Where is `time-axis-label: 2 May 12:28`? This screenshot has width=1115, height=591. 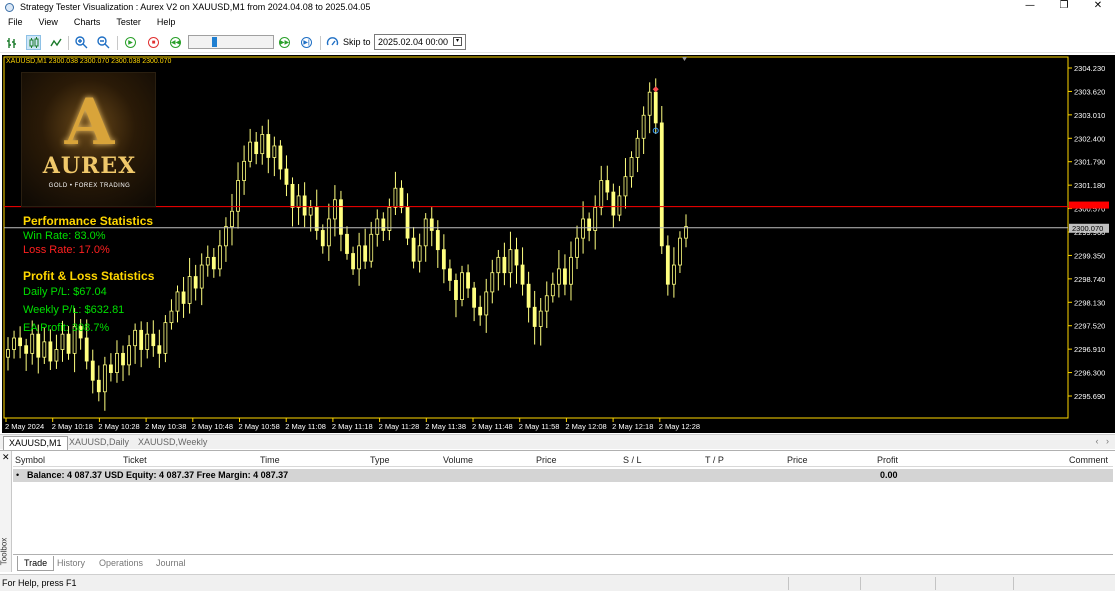
time-axis-label: 2 May 12:28 is located at coordinates (679, 426).